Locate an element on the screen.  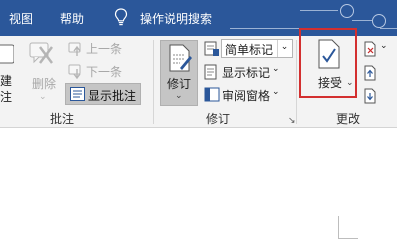
changes-group-label: 更改 is located at coordinates (348, 119).